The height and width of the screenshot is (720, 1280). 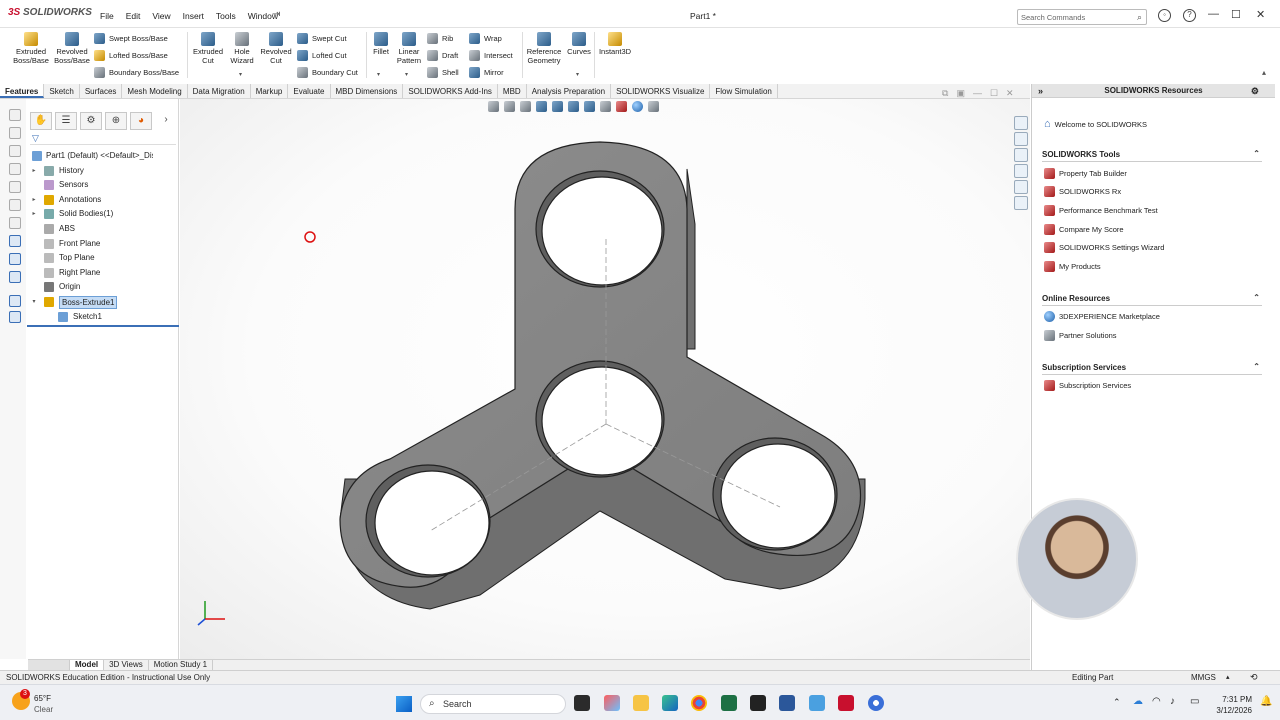 What do you see at coordinates (485, 38) in the screenshot?
I see `wrap-button: Wrap` at bounding box center [485, 38].